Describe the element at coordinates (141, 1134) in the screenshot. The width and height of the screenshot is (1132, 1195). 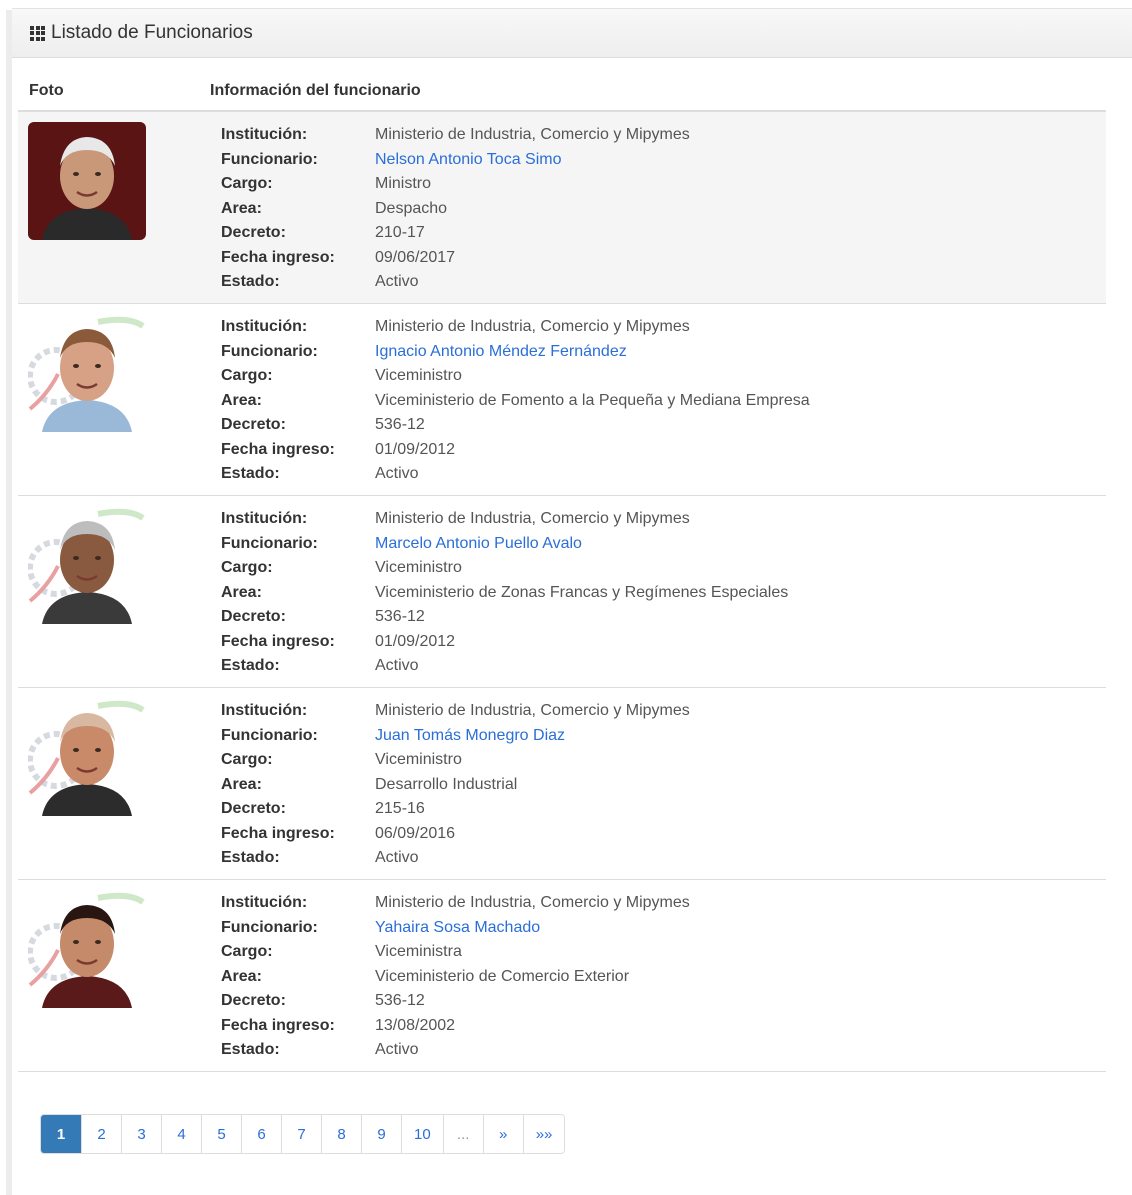
I see `page-3-button: 3` at that location.